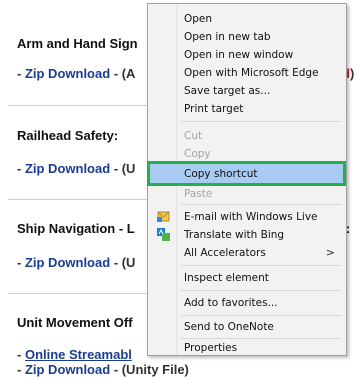  I want to click on bing-translate-icon, so click(163, 234).